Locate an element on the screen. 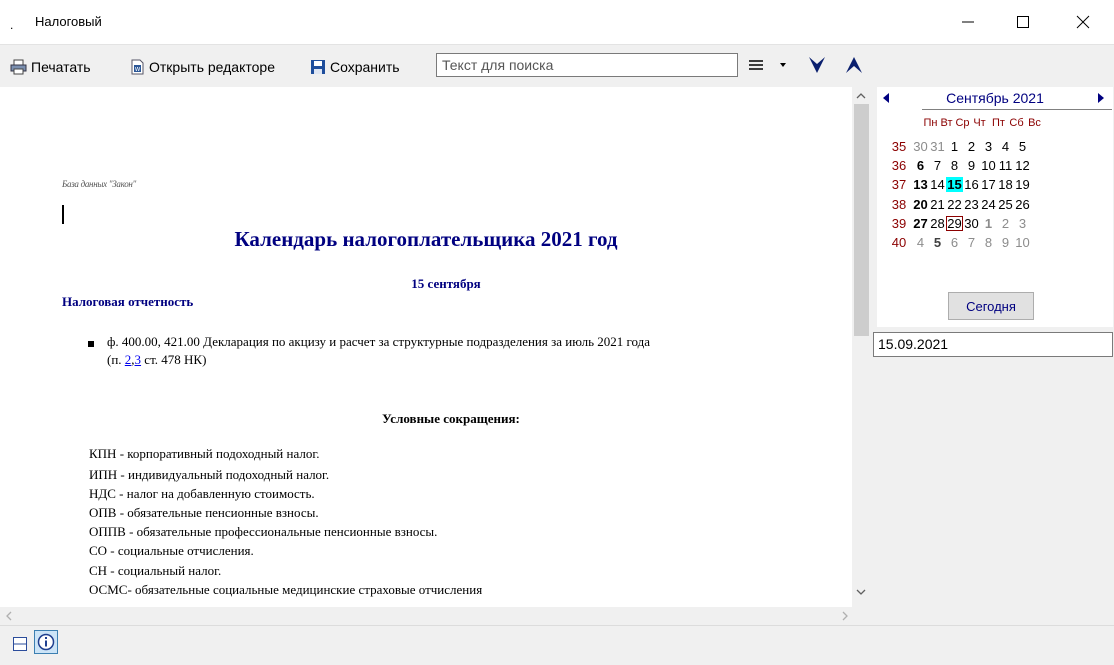 The image size is (1114, 665). scroll-left-icon is located at coordinates (9, 616).